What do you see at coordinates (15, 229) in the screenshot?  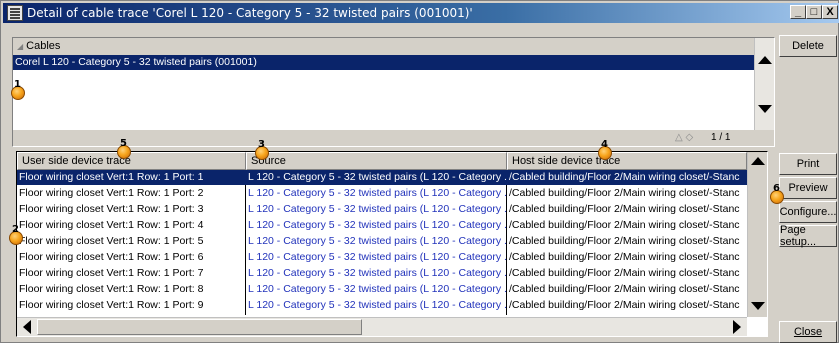 I see `callout-number: 2` at bounding box center [15, 229].